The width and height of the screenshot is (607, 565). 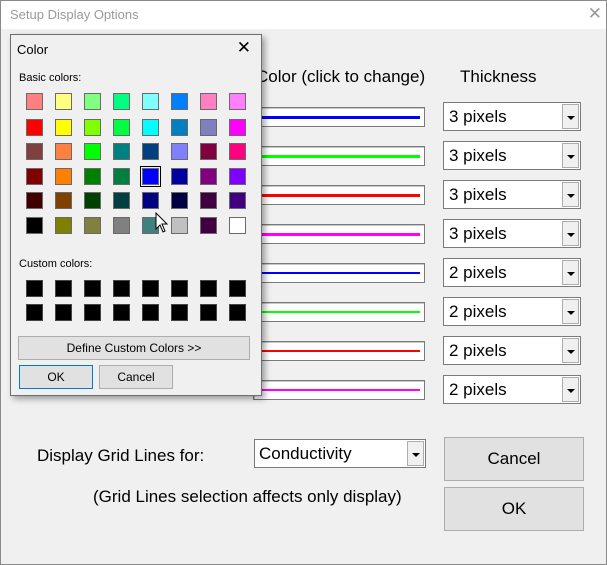 I want to click on color-cancel-button: Cancel, so click(x=136, y=377).